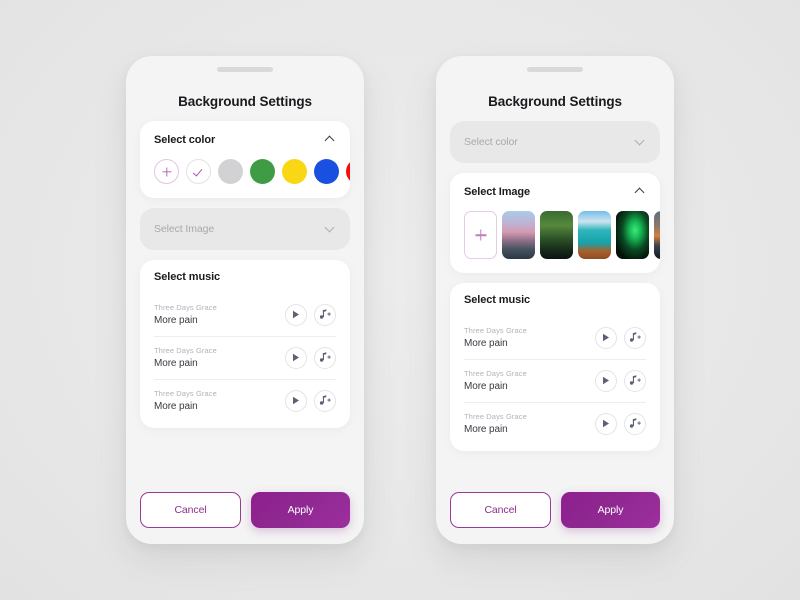 This screenshot has width=800, height=600. What do you see at coordinates (518, 235) in the screenshot?
I see `thumbnail-sunset-beach` at bounding box center [518, 235].